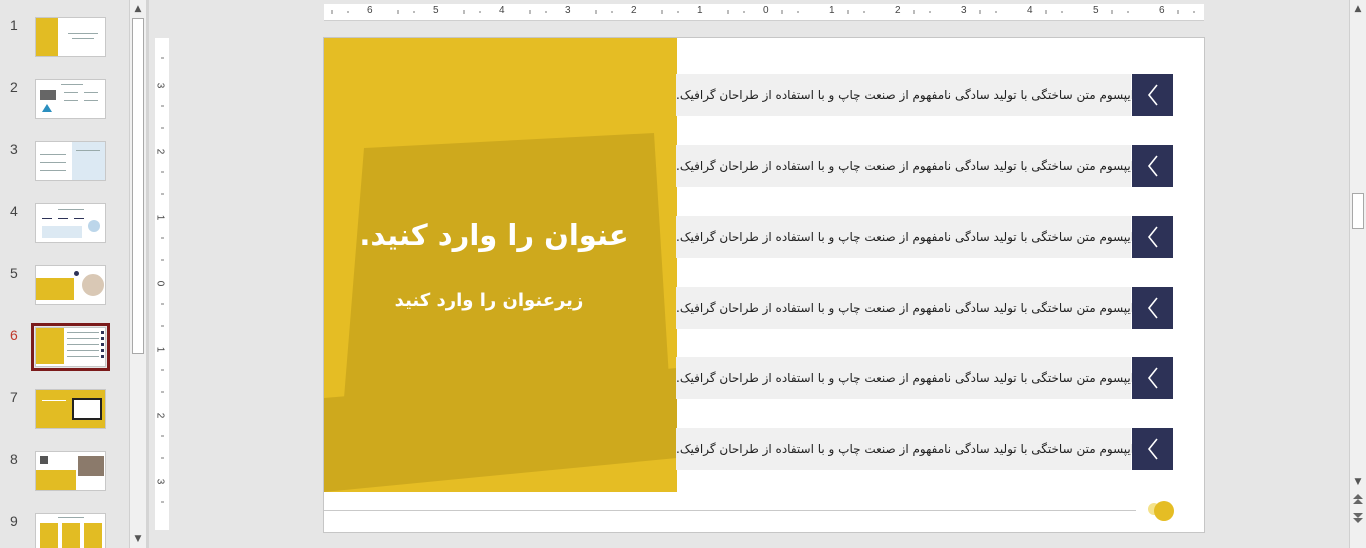 This screenshot has width=1366, height=548. Describe the element at coordinates (14, 273) in the screenshot. I see `slide-number: 5` at that location.